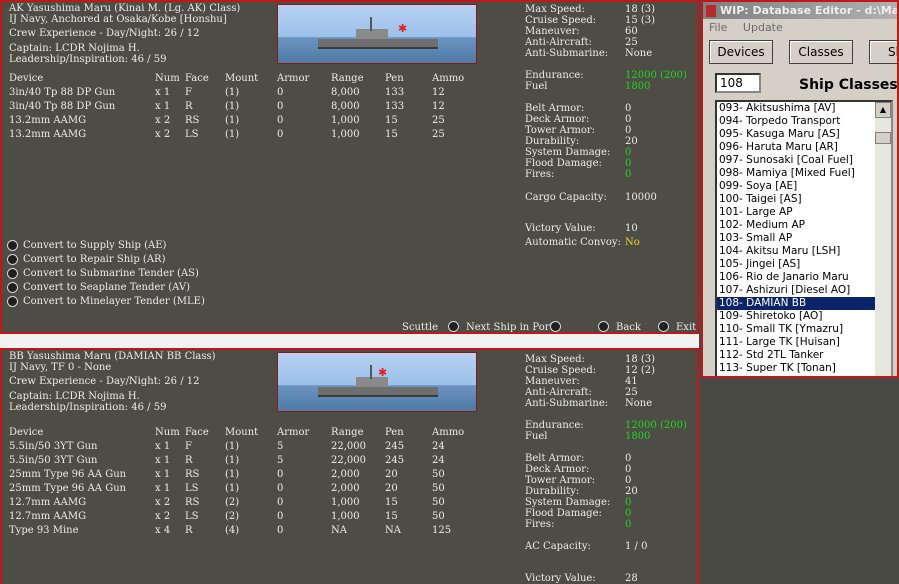  I want to click on stat-value: 20, so click(631, 491).